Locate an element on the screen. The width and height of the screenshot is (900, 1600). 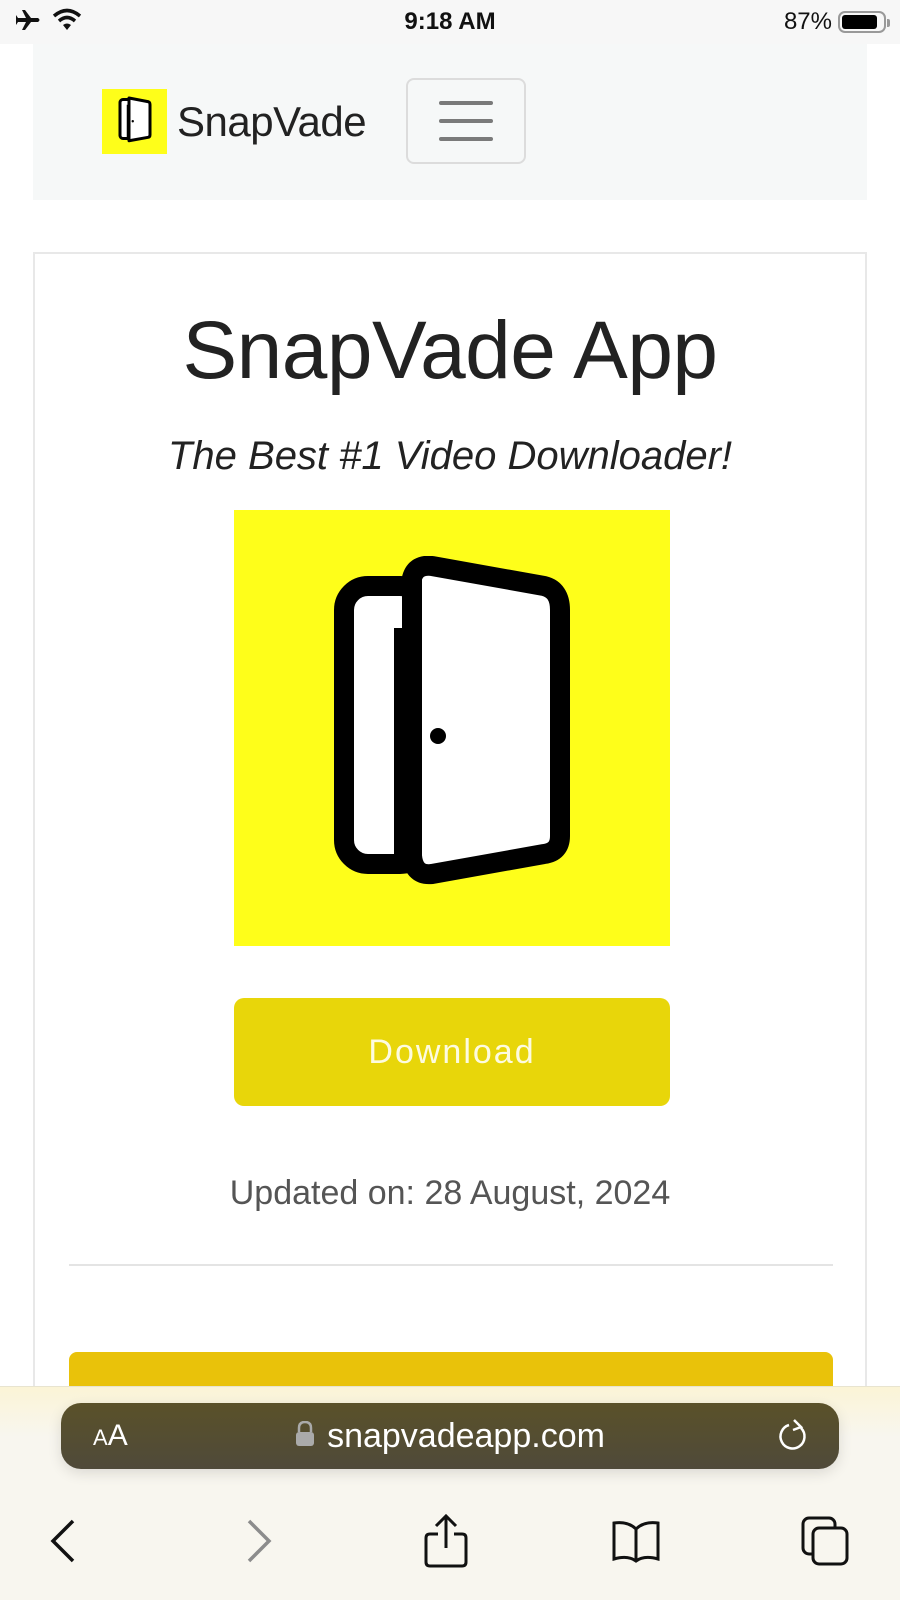
page-title: SnapVade App is located at coordinates (450, 350).